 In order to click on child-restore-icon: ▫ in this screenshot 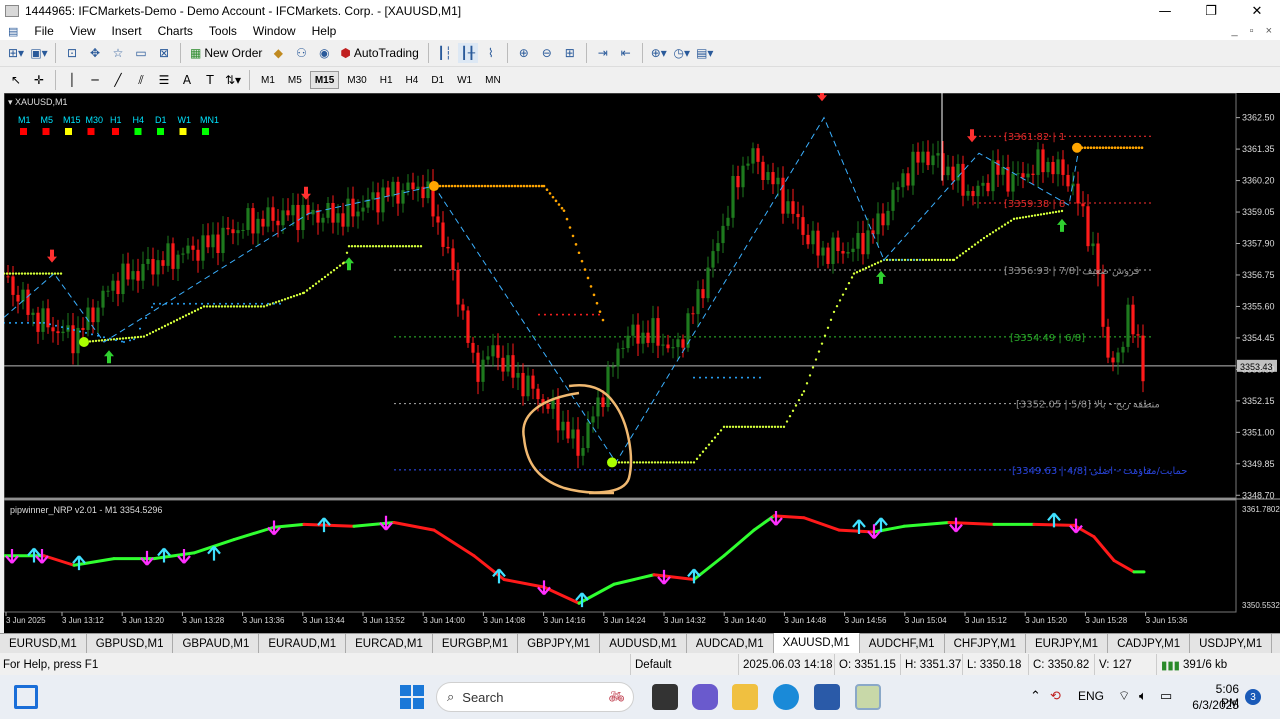, I will do `click(1252, 31)`.